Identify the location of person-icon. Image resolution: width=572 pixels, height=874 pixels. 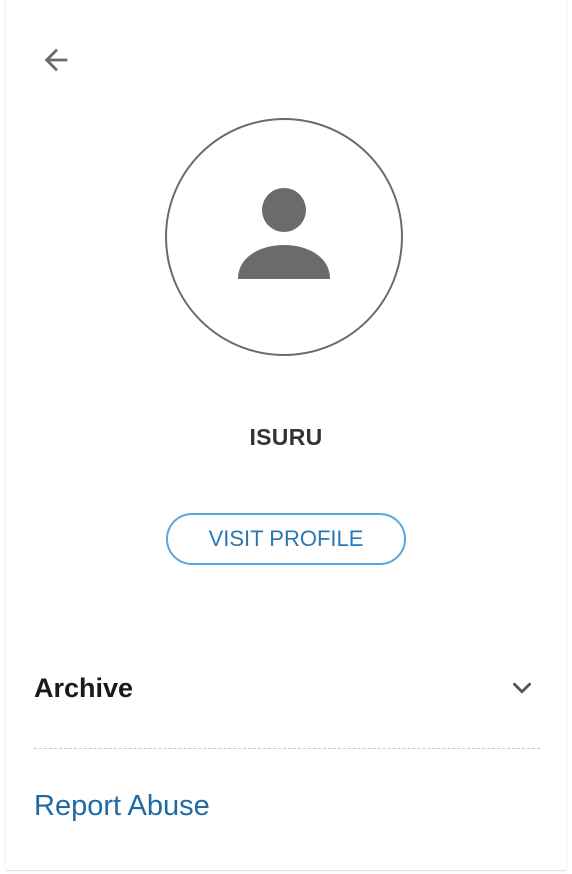
(284, 237).